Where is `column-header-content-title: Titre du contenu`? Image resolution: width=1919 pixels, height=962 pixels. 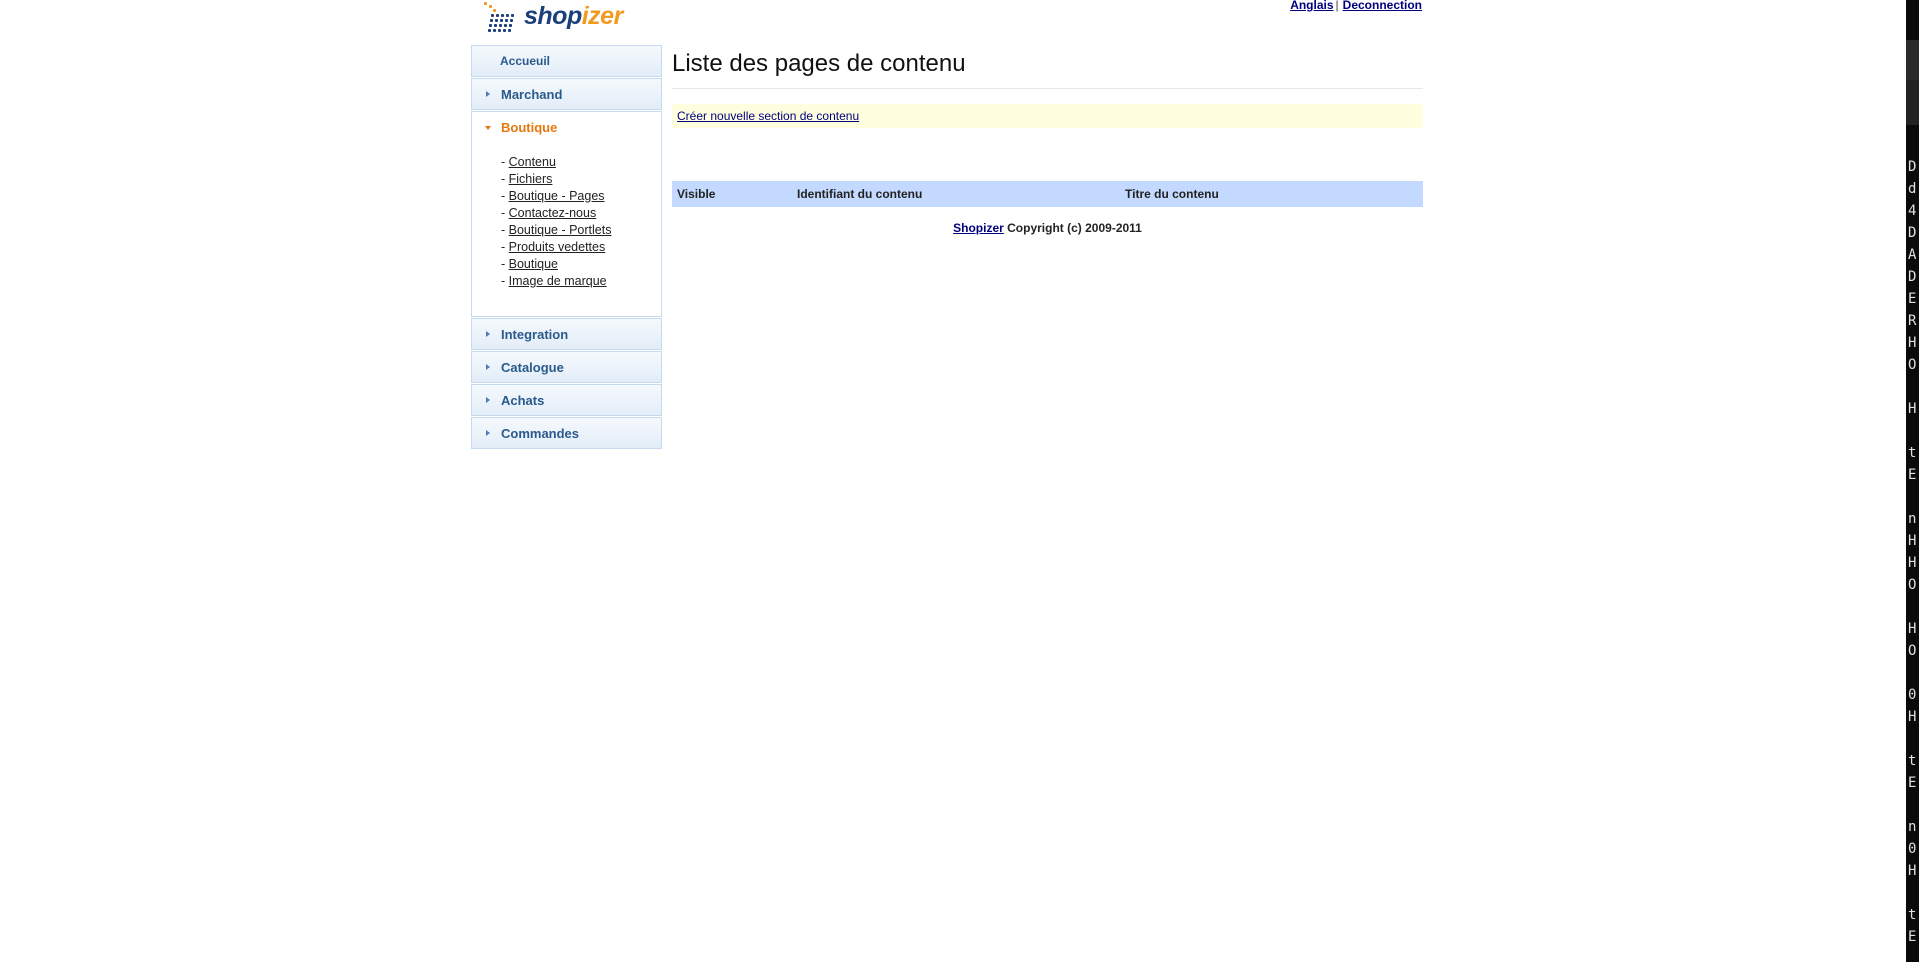 column-header-content-title: Titre du contenu is located at coordinates (1274, 194).